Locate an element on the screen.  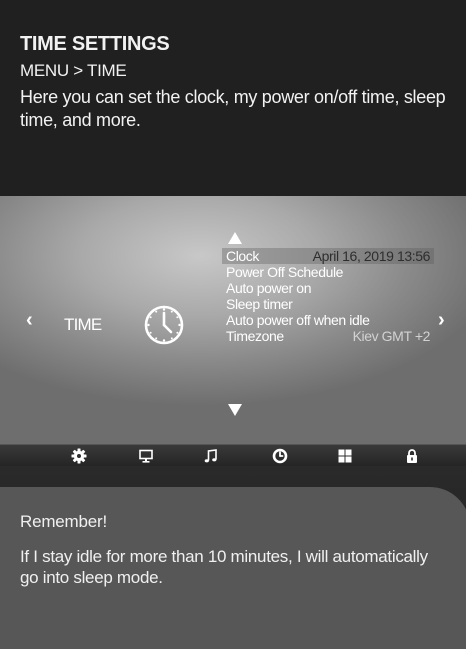
breadcrumb: MENU > TIME is located at coordinates (73, 70).